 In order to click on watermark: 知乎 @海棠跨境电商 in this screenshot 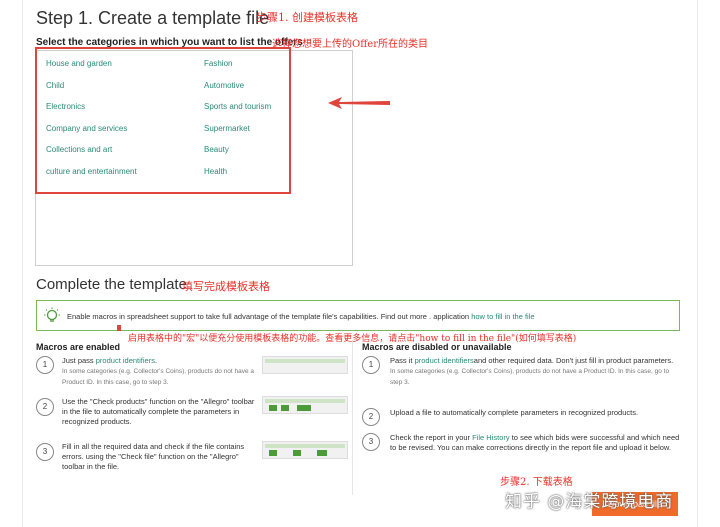, I will do `click(589, 502)`.